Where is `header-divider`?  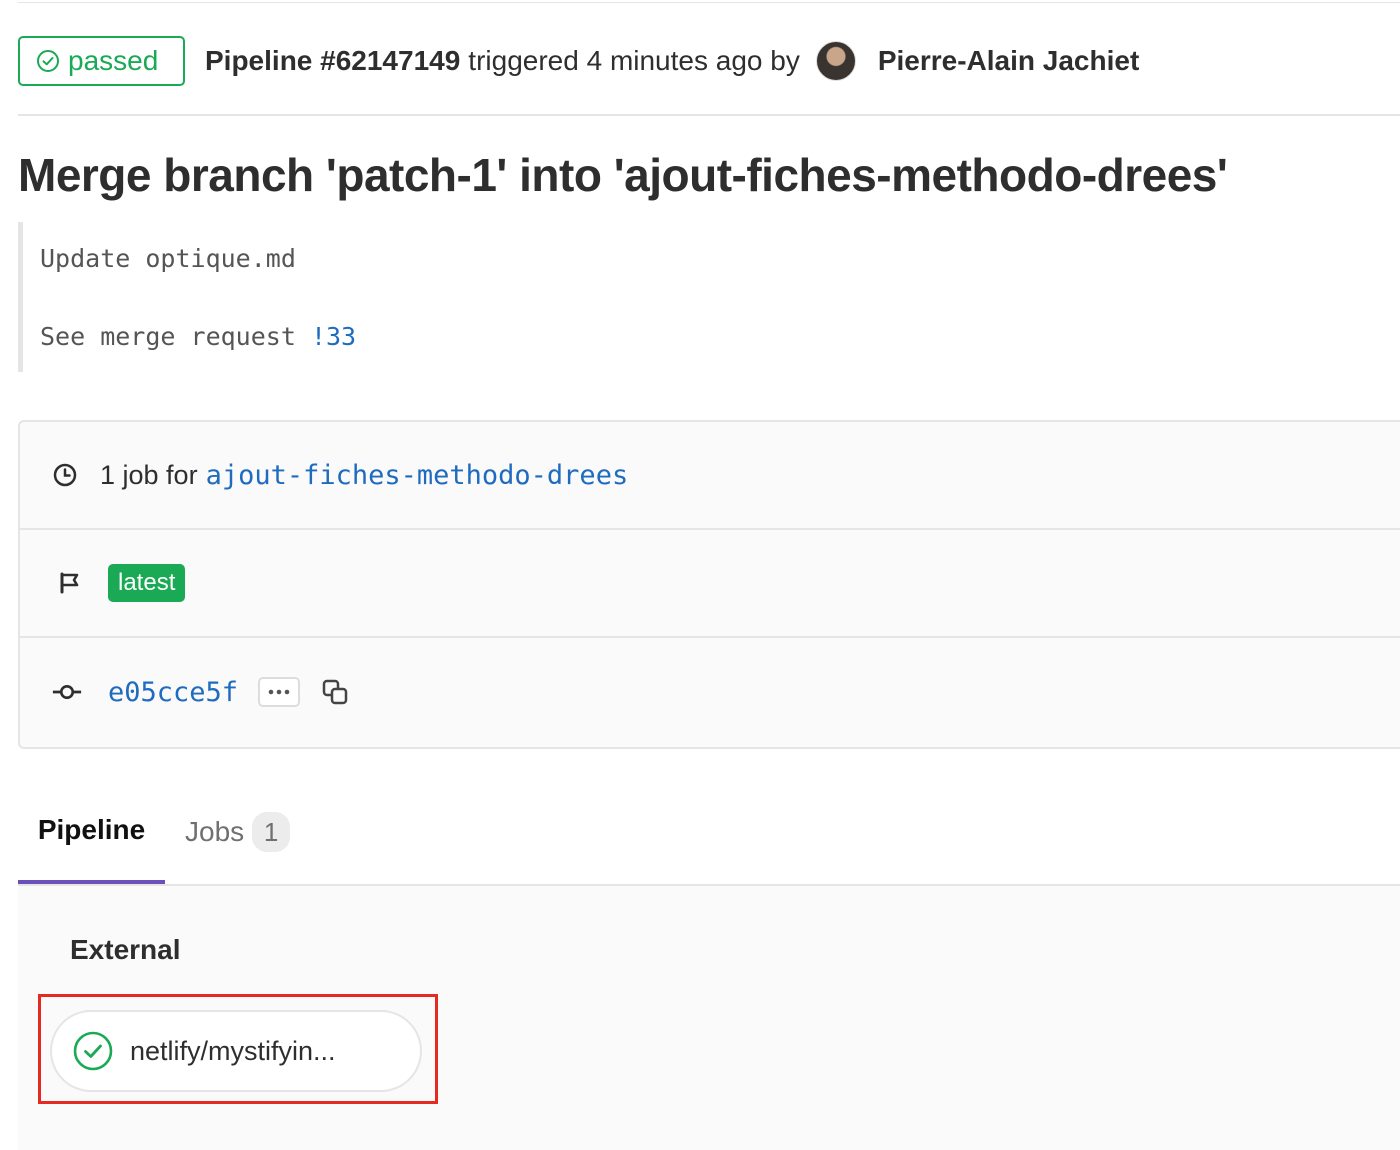 header-divider is located at coordinates (709, 115).